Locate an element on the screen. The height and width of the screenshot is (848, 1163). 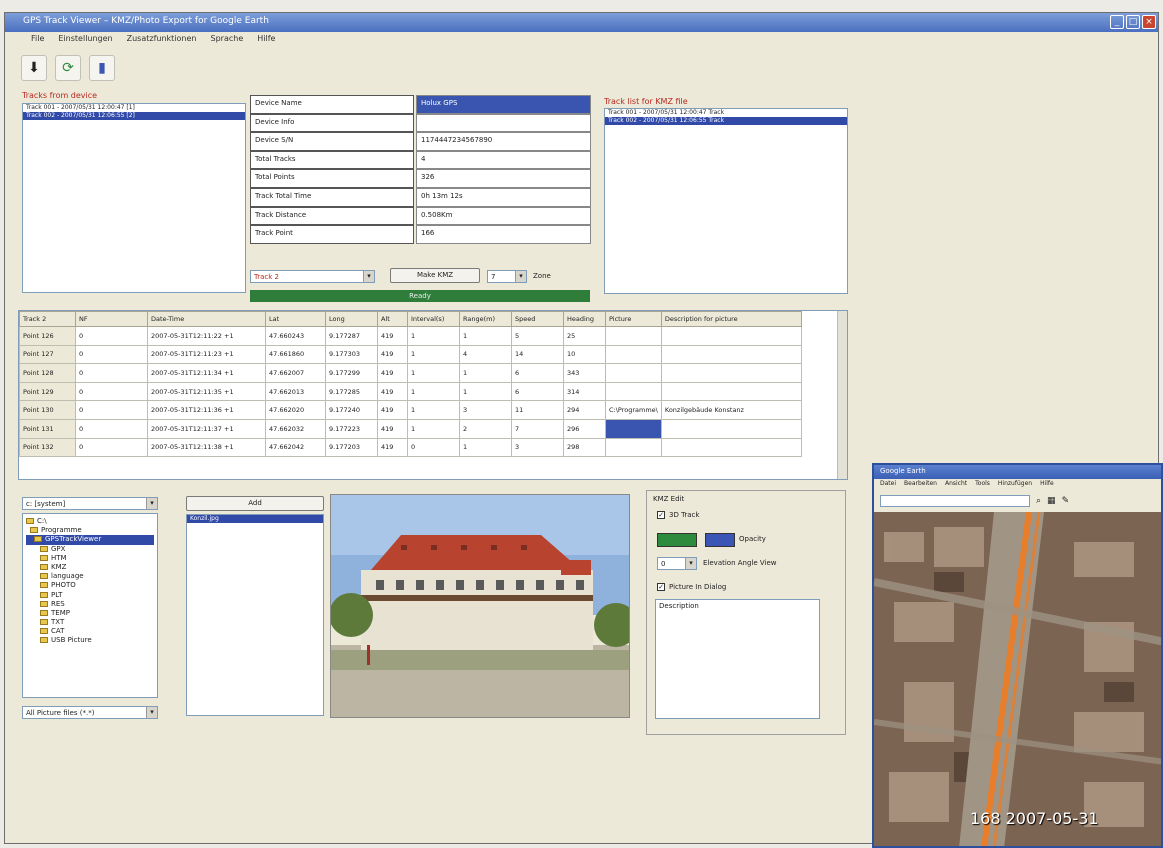
refresh-button: ⟳ is located at coordinates (68, 68).